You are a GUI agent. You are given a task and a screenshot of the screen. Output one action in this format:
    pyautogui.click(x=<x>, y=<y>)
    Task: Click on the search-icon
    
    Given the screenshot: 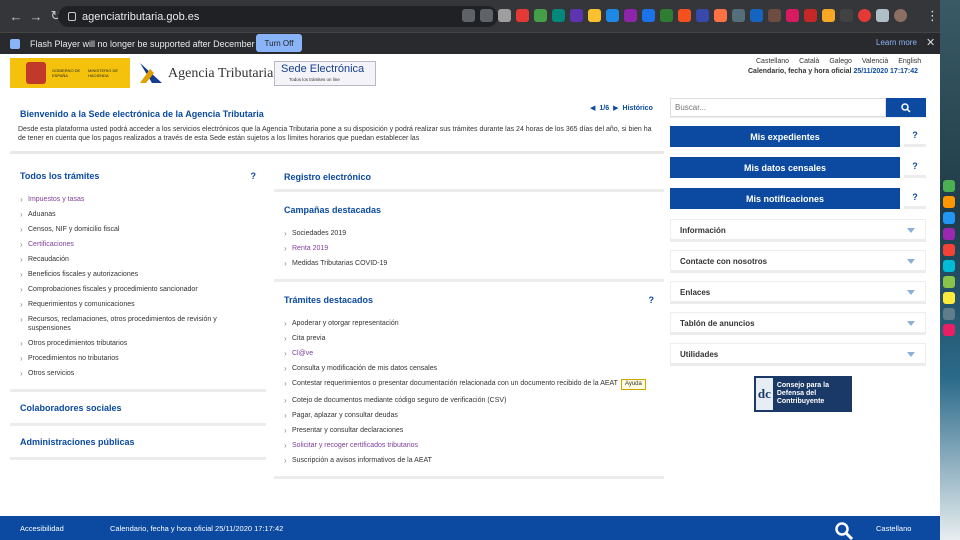 What is the action you would take?
    pyautogui.click(x=844, y=530)
    